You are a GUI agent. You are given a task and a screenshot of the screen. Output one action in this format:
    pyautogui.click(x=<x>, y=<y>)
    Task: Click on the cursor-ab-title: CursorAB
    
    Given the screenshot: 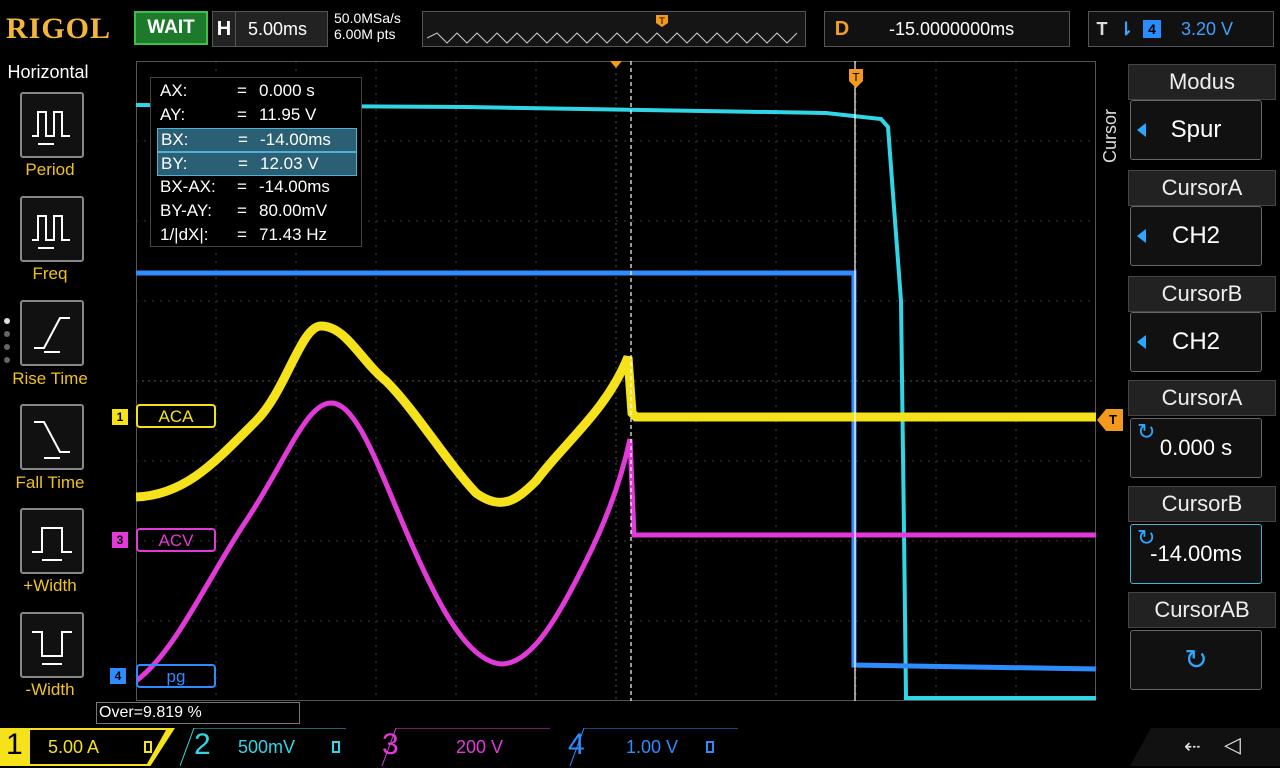 What is the action you would take?
    pyautogui.click(x=1202, y=610)
    